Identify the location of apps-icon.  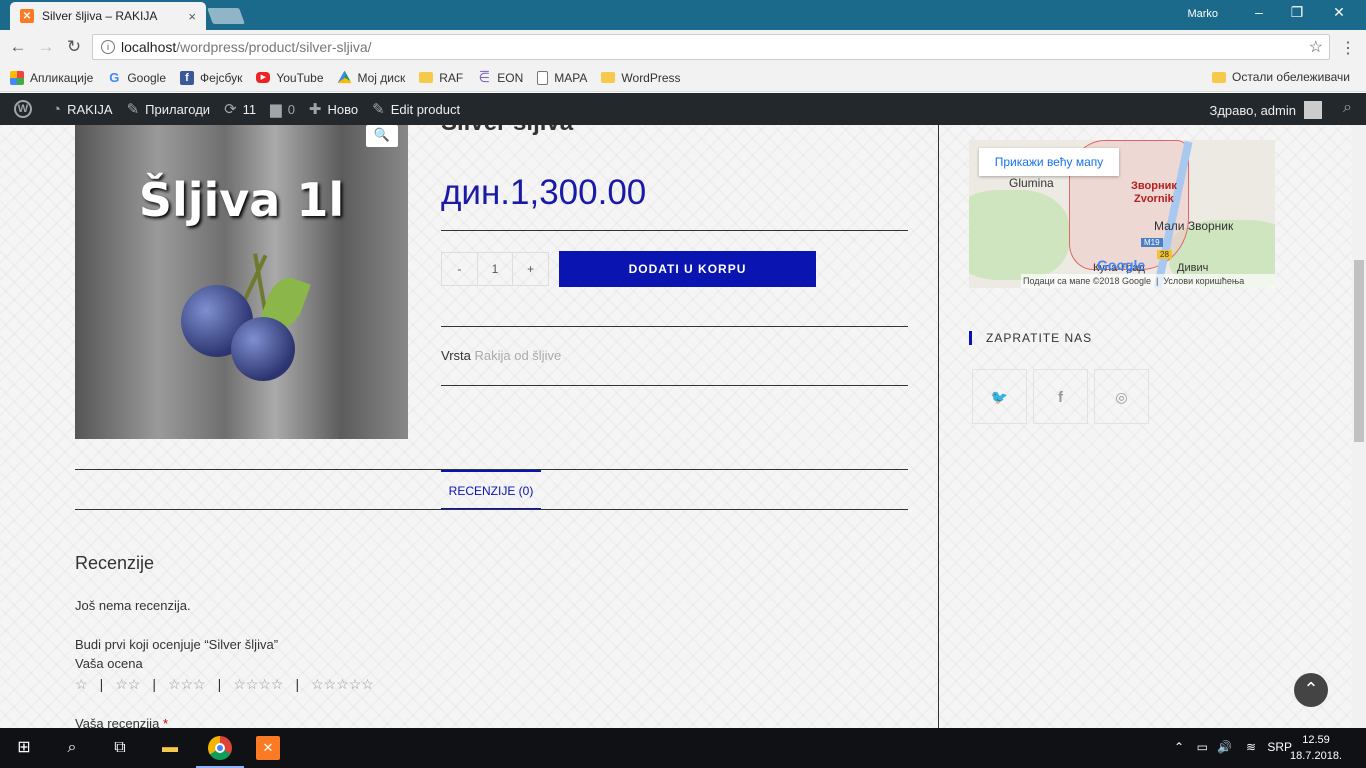
(17, 77).